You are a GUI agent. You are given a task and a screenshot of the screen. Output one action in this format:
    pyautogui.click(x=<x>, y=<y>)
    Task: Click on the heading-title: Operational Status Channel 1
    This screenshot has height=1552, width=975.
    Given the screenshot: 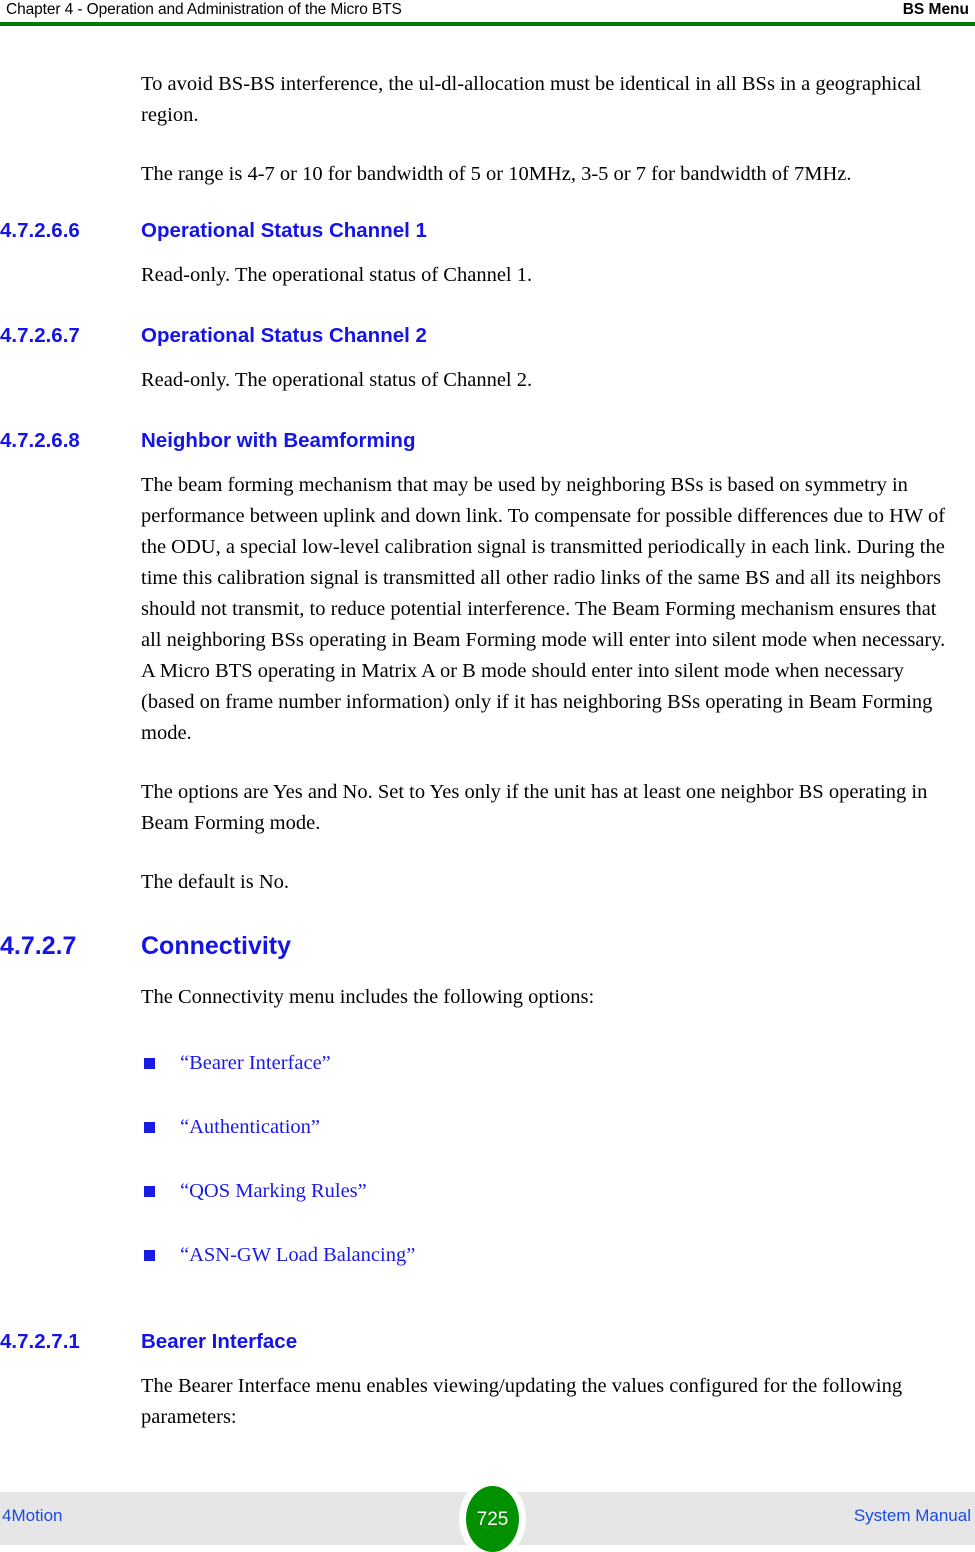 What is the action you would take?
    pyautogui.click(x=284, y=230)
    